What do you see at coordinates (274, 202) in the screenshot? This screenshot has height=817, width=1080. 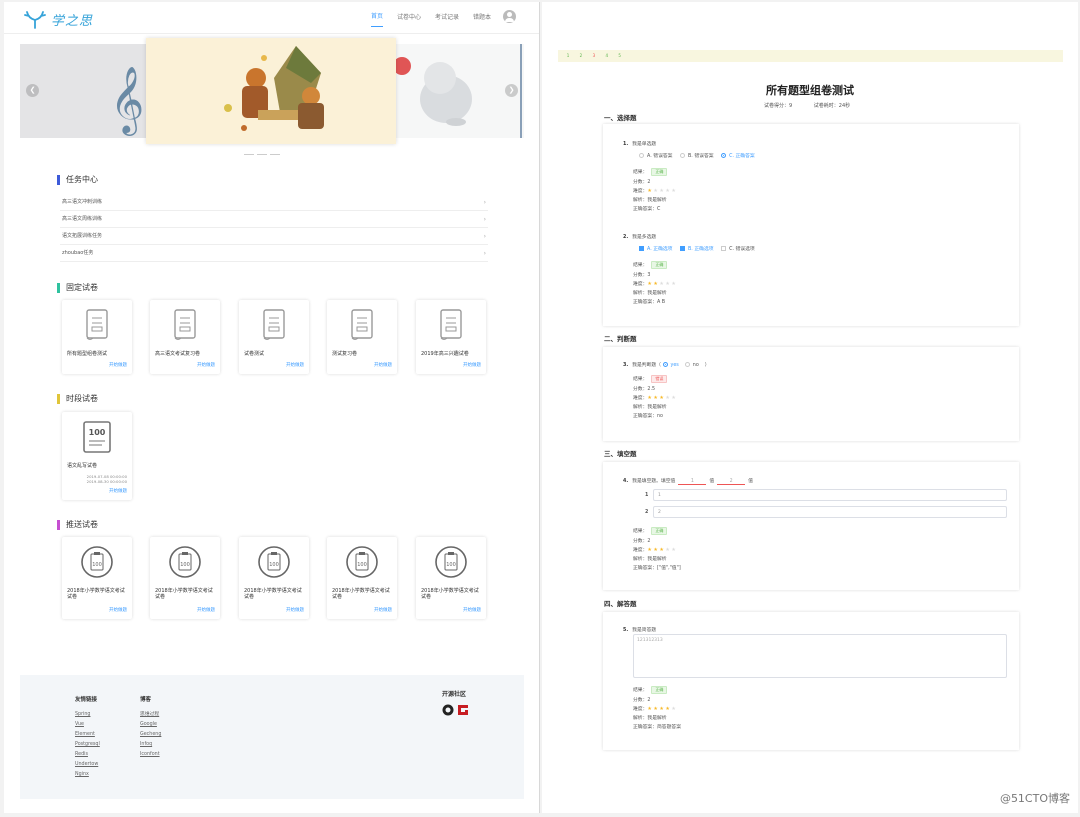 I see `task-item: 高三语文冲刺训练 ›` at bounding box center [274, 202].